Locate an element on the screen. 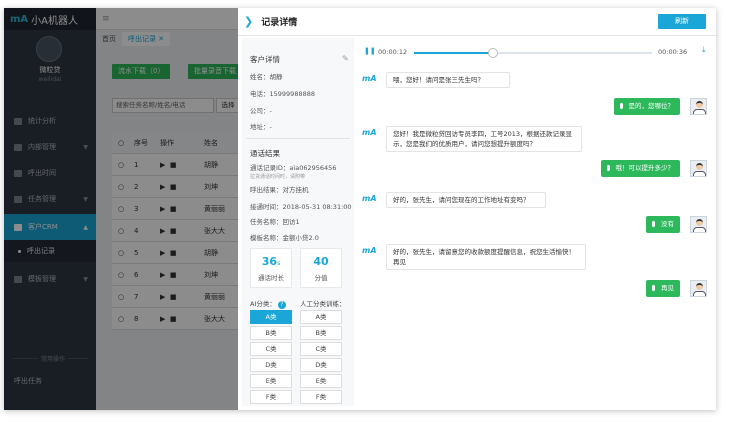  edit-icon: ✎ is located at coordinates (346, 58).